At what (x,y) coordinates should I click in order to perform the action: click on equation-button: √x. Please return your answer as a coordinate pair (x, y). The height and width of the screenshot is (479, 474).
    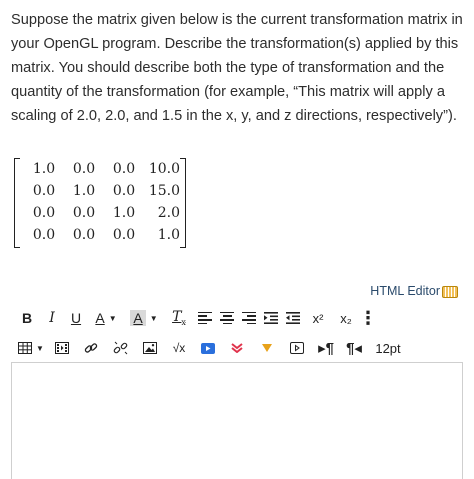
    Looking at the image, I should click on (179, 348).